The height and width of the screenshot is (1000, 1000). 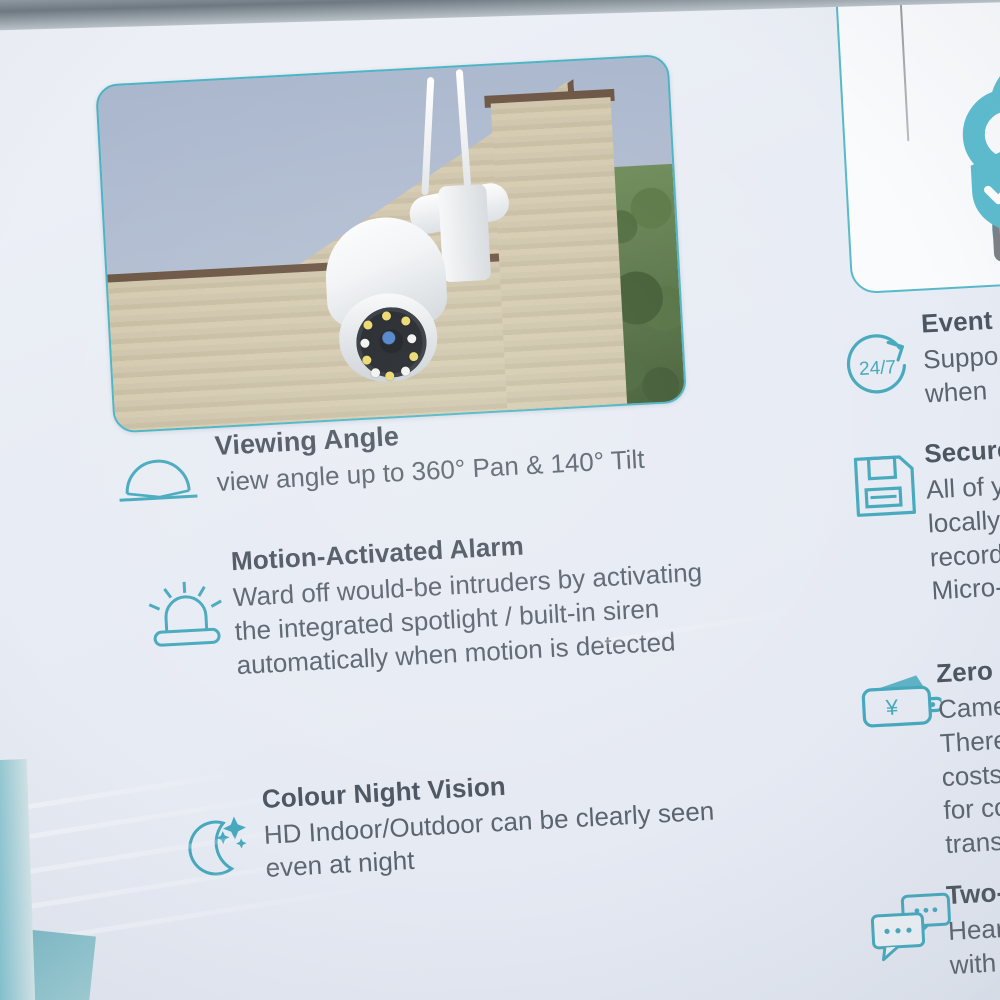 I want to click on photo-wall-left, so click(x=317, y=346).